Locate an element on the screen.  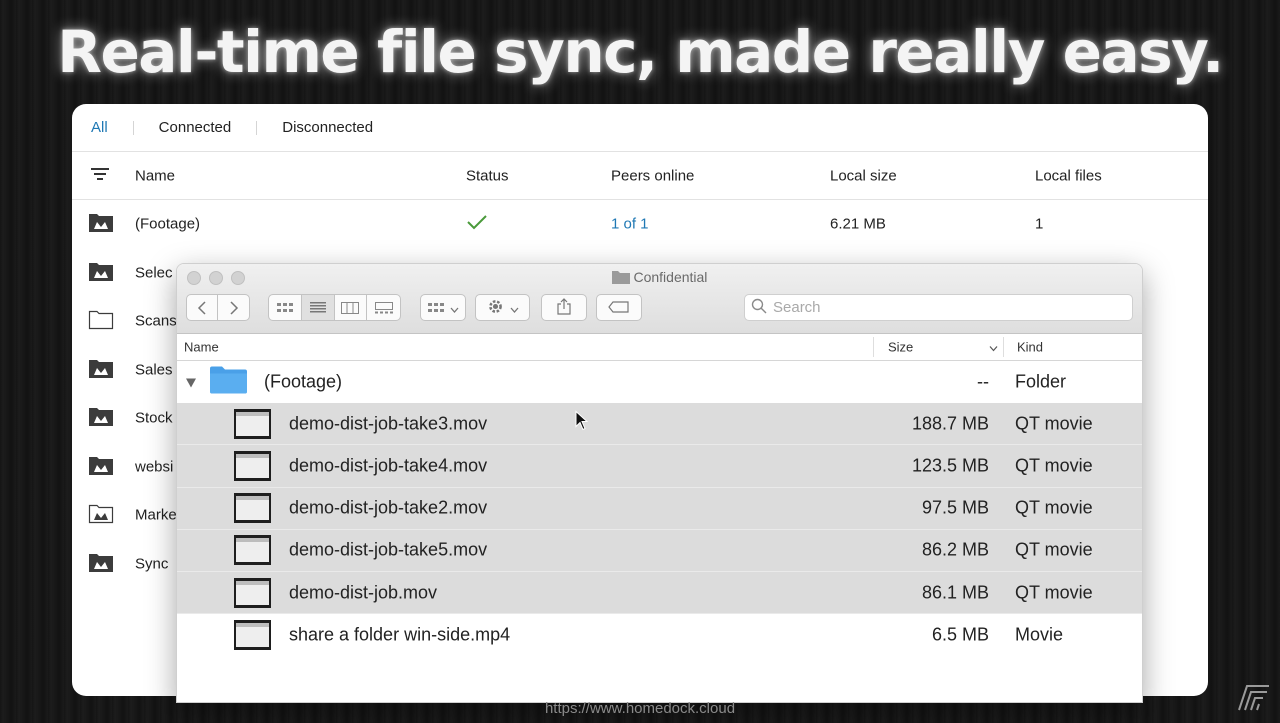
file-size: -- is located at coordinates (983, 381).